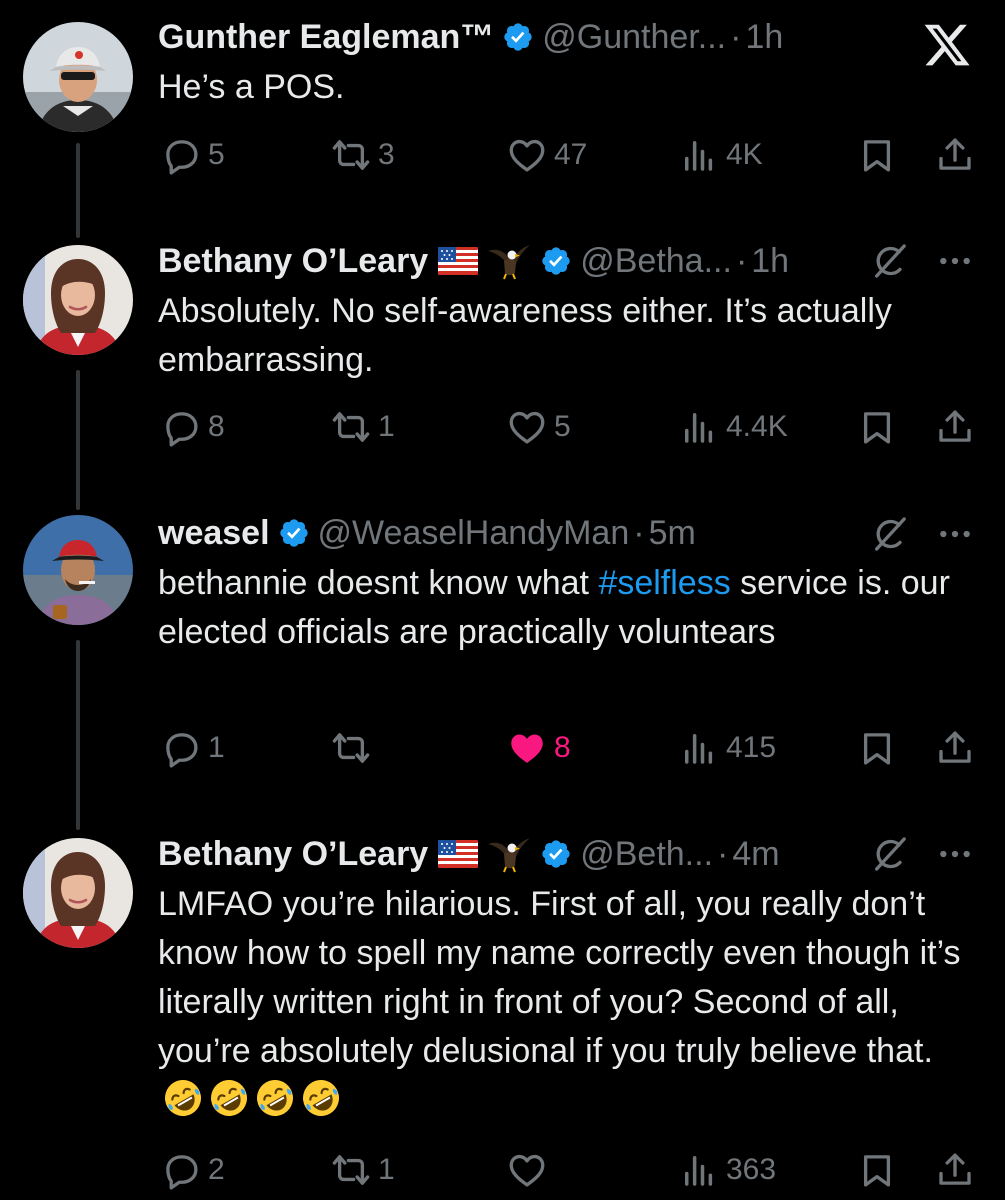 Image resolution: width=1005 pixels, height=1200 pixels. Describe the element at coordinates (216, 747) in the screenshot. I see `reply-count: 1` at that location.